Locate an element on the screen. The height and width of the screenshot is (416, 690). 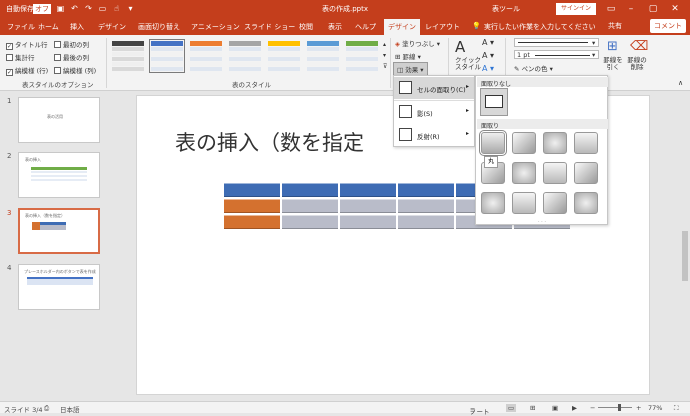
tab-table-design: デザイン is located at coordinates (402, 27).